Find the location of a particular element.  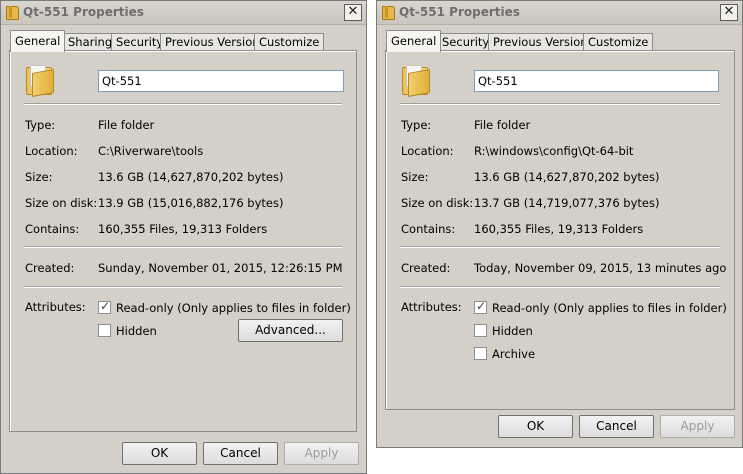

tab-security: Security is located at coordinates (466, 42).